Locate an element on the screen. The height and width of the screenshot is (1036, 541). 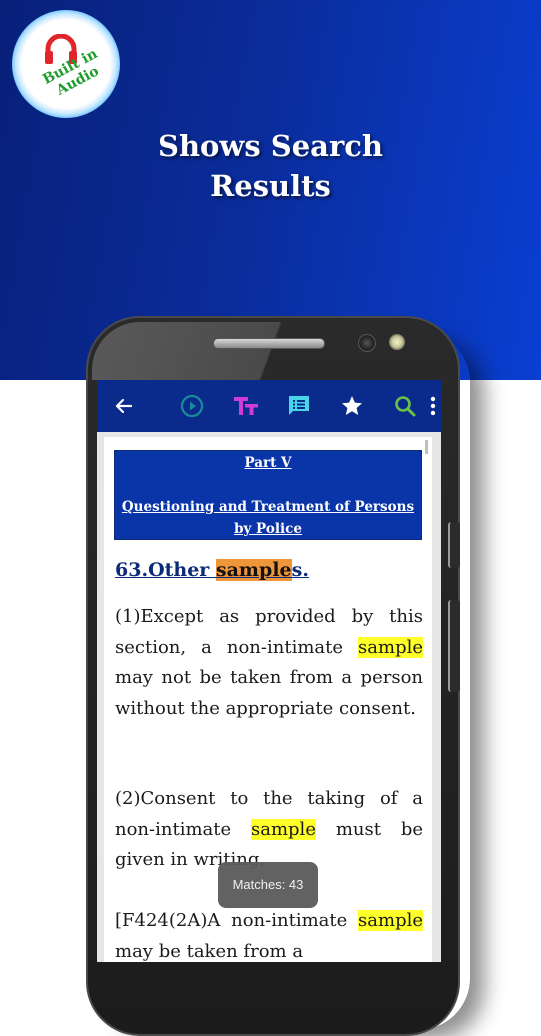
section-number: 63. is located at coordinates (132, 570).